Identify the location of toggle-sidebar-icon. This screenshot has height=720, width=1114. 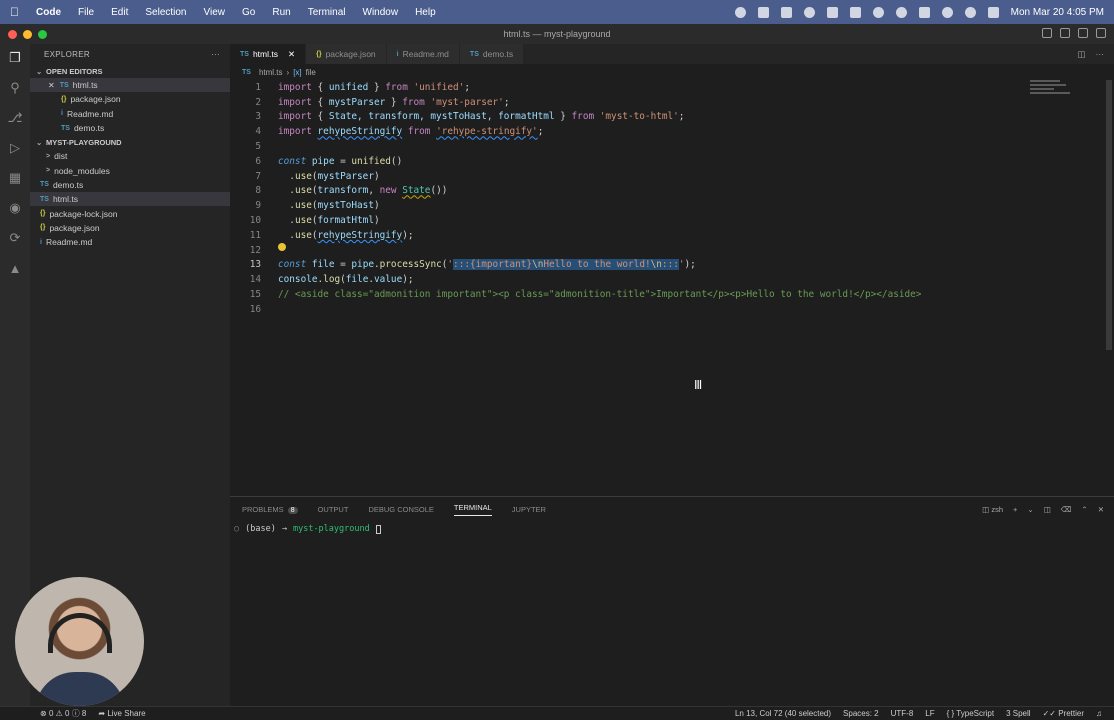
(1047, 33).